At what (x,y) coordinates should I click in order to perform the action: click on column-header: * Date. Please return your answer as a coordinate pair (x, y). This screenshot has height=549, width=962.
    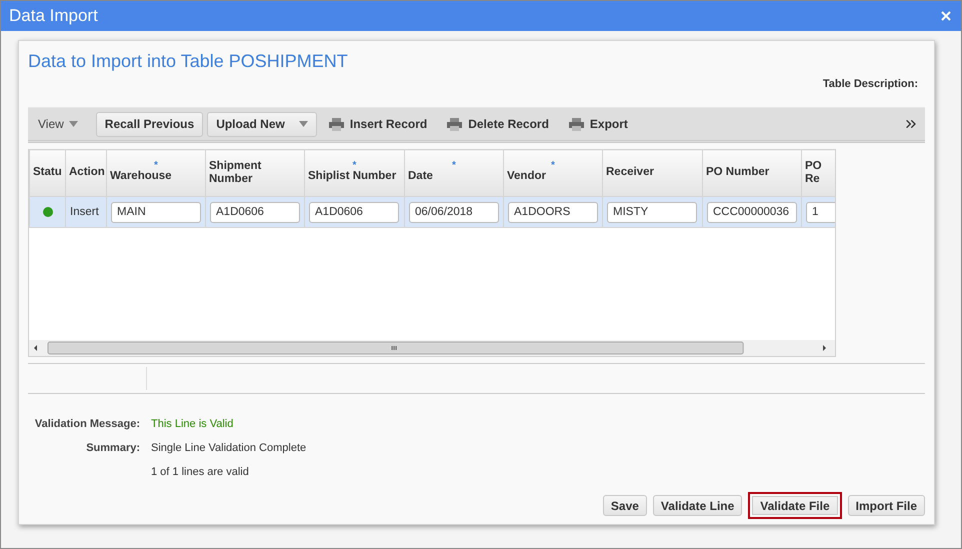
    Looking at the image, I should click on (454, 173).